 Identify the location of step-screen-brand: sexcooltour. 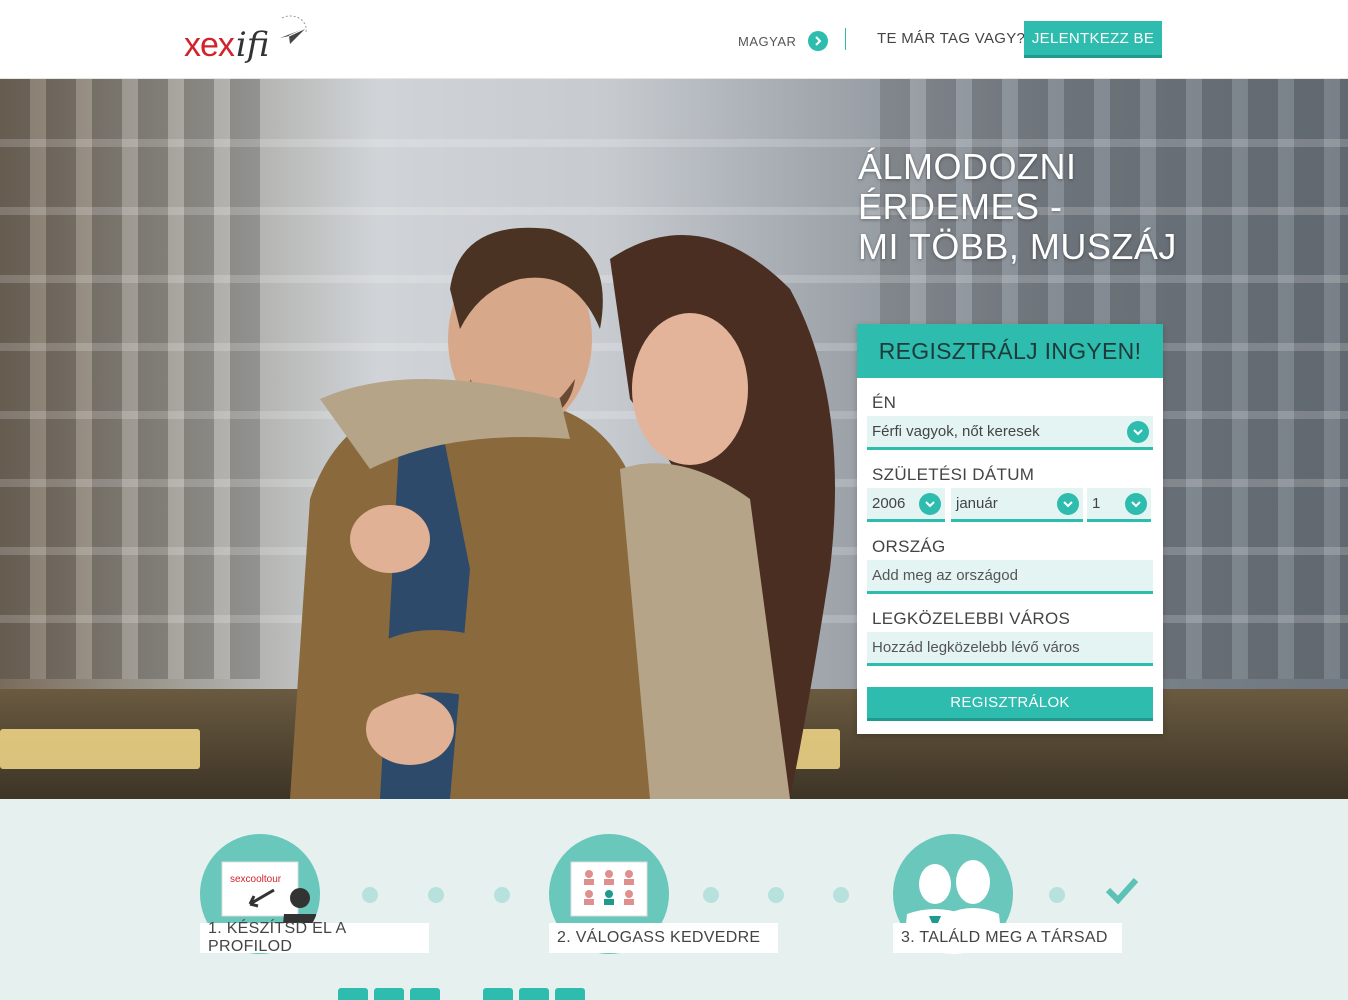
(256, 879).